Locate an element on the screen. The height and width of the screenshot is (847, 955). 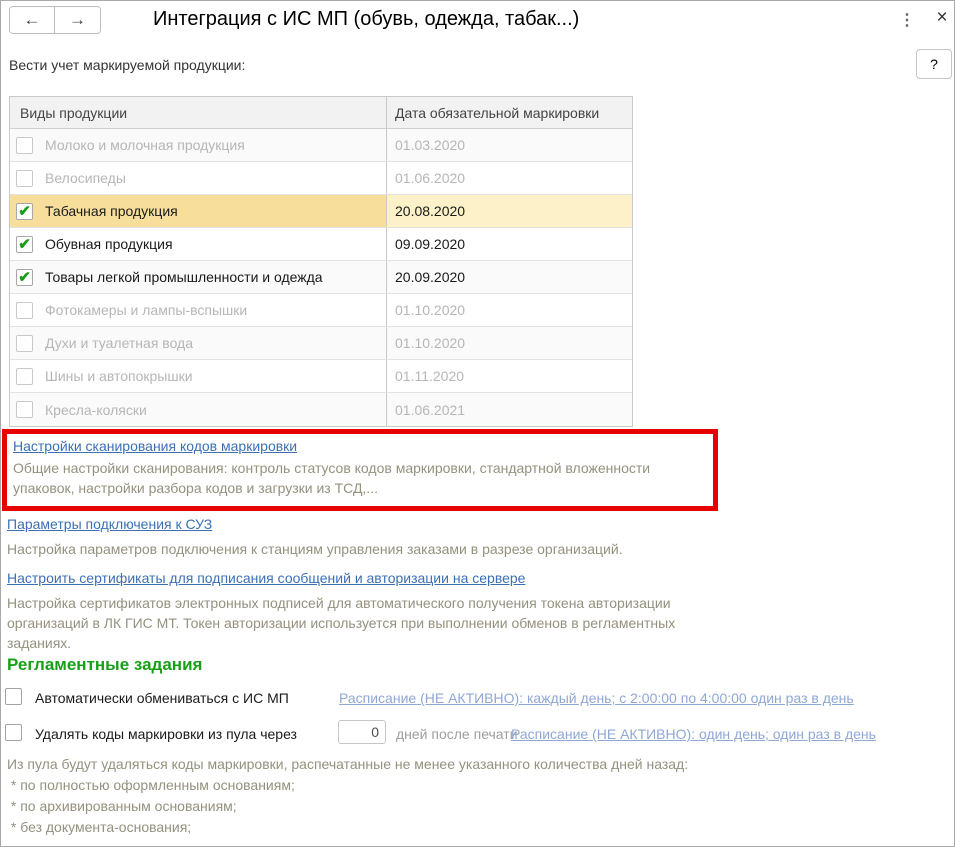
marking-date: 20.08.2020 is located at coordinates (430, 211).